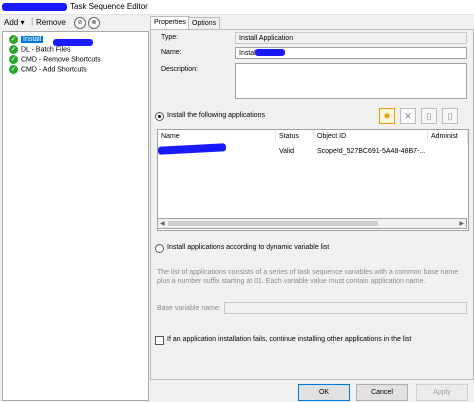 This screenshot has height=402, width=474. What do you see at coordinates (170, 37) in the screenshot?
I see `type-label: Type:` at bounding box center [170, 37].